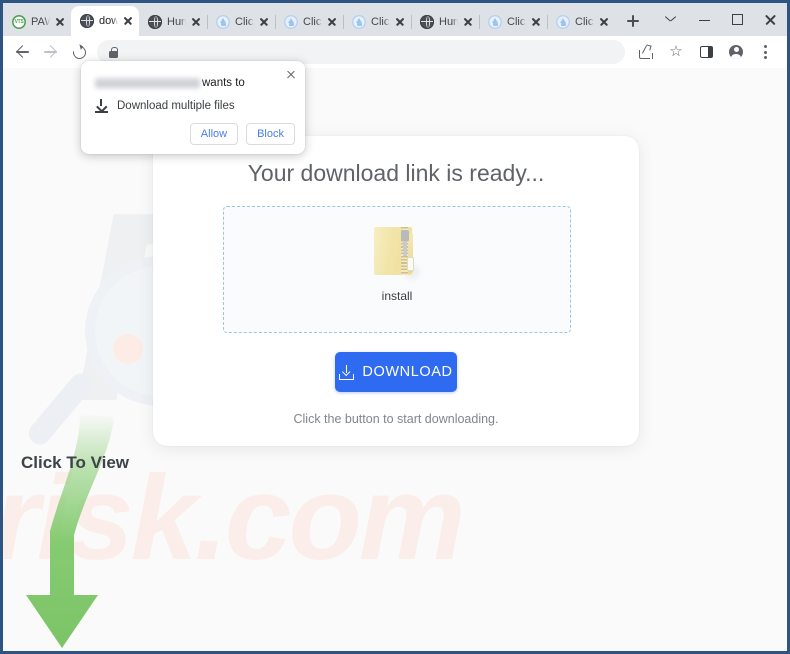 The width and height of the screenshot is (790, 654). I want to click on bookmark-button: ☆, so click(676, 52).